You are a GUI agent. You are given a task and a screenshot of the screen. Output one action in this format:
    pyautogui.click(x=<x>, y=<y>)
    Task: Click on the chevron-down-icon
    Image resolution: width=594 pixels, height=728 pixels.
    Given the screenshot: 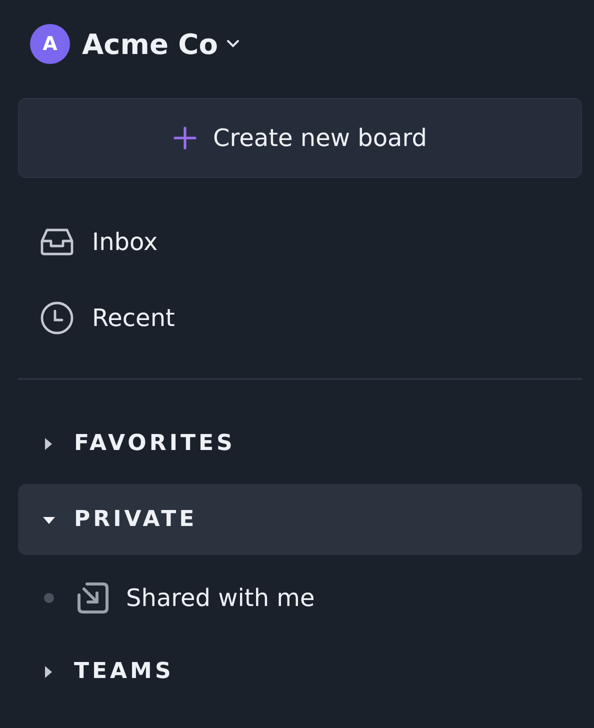 What is the action you would take?
    pyautogui.click(x=233, y=44)
    